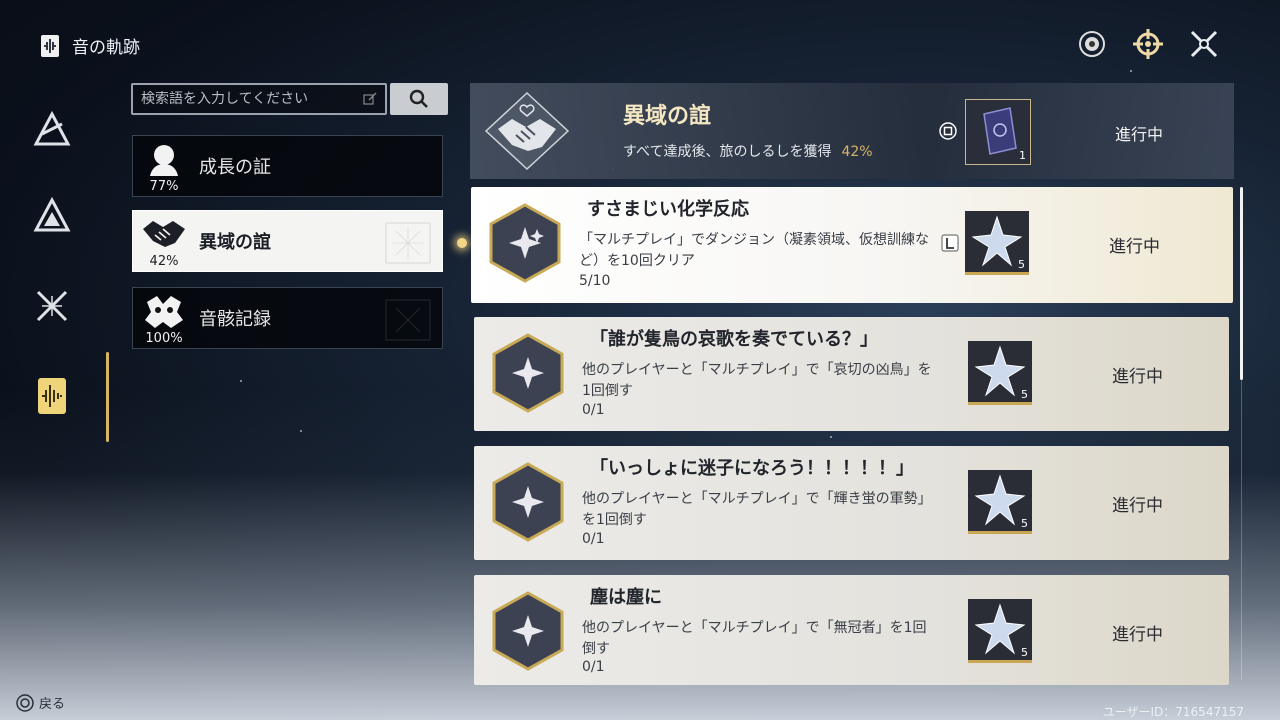 The height and width of the screenshot is (720, 1280). I want to click on category-banner: 異域の誼 すべて達成後、旅のしるしを獲得 42% 1 進行中, so click(852, 131).